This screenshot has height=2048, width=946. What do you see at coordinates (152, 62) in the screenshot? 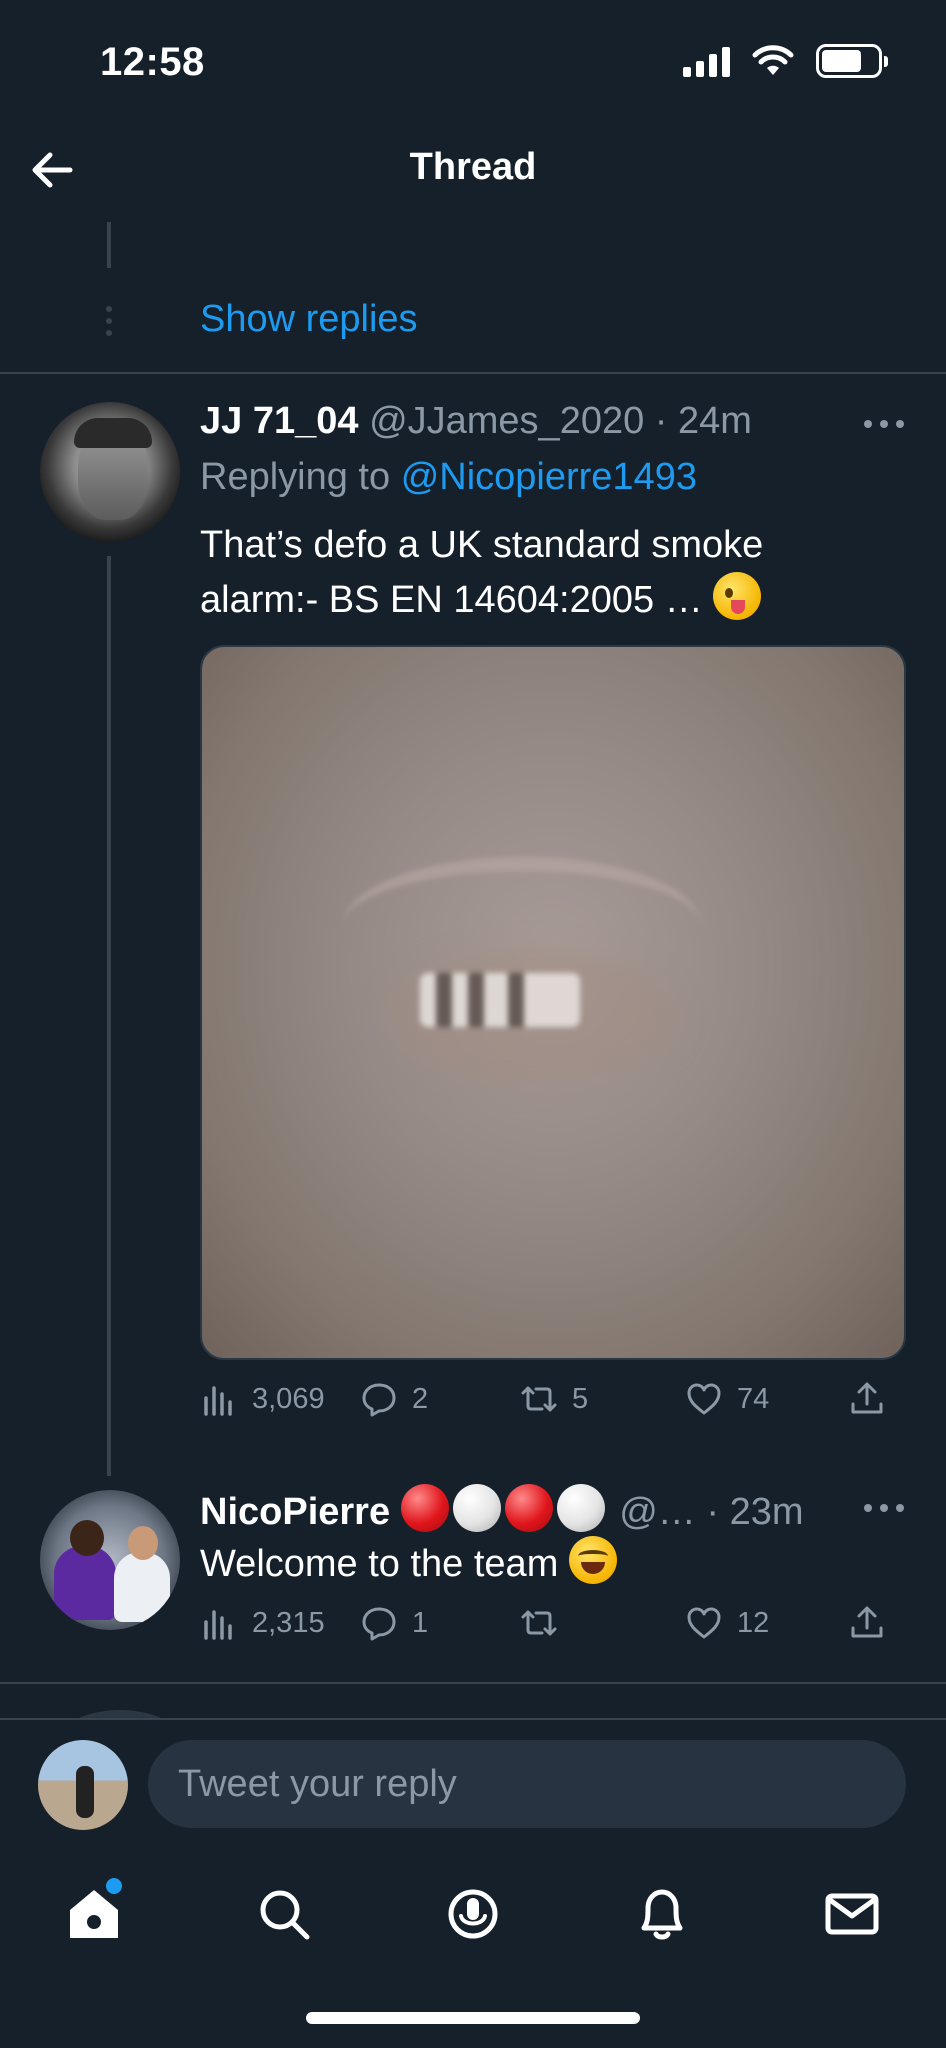
I see `status-time: 12:58` at bounding box center [152, 62].